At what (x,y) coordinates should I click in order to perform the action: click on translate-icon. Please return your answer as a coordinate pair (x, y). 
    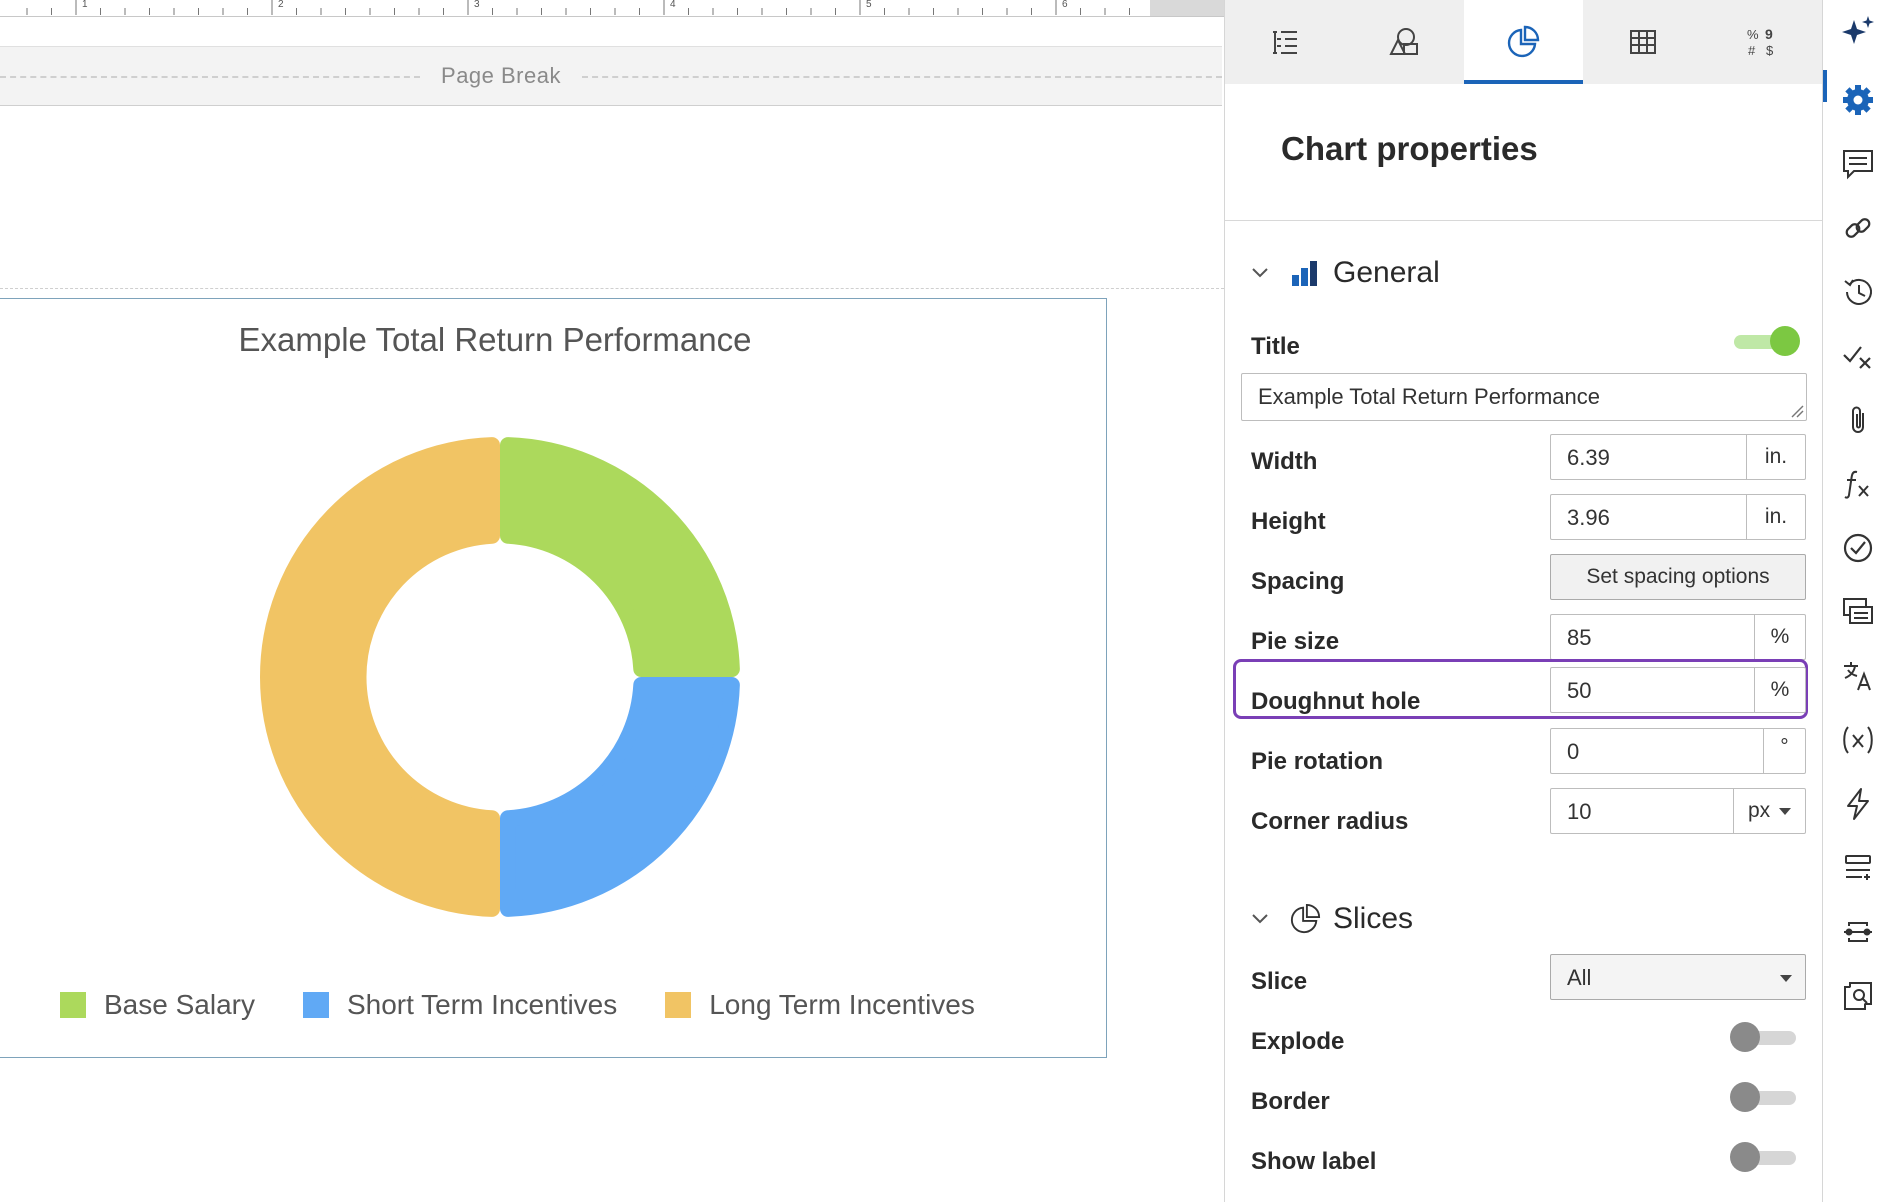
    Looking at the image, I should click on (1857, 676).